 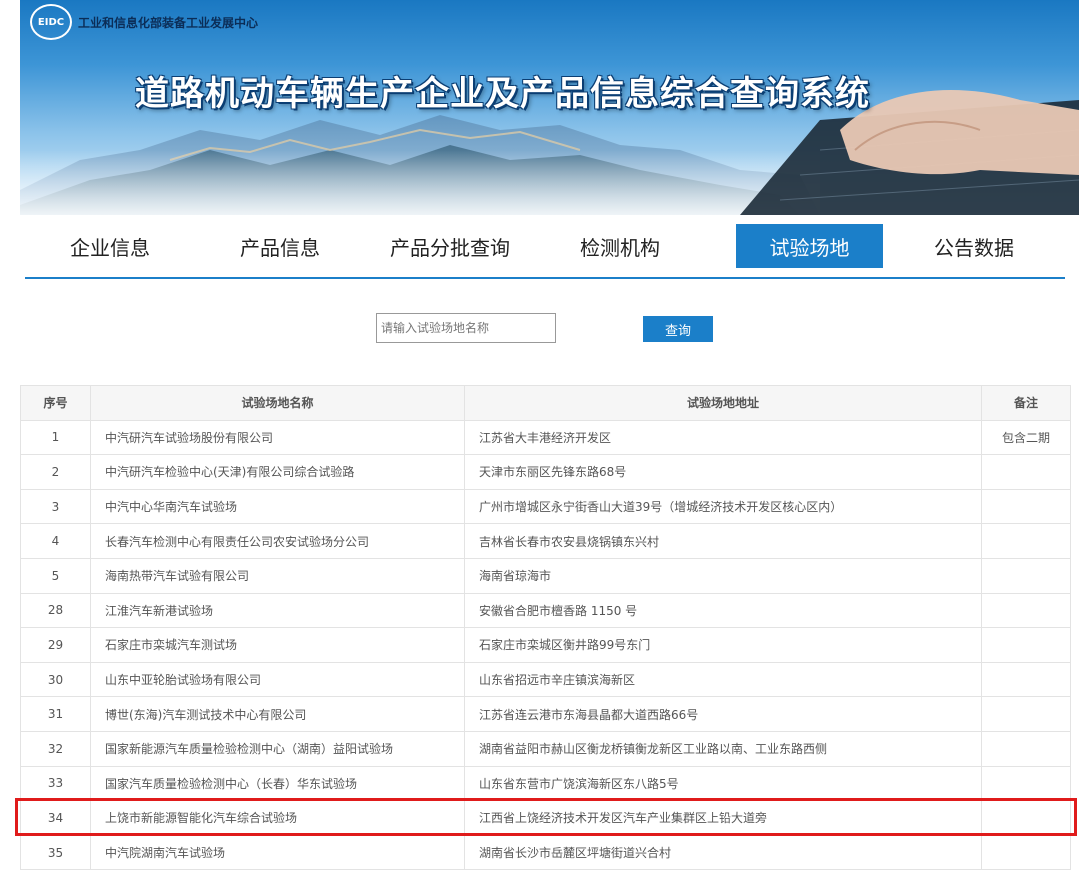 I want to click on eidc-logo-icon: EIDC, so click(x=51, y=22).